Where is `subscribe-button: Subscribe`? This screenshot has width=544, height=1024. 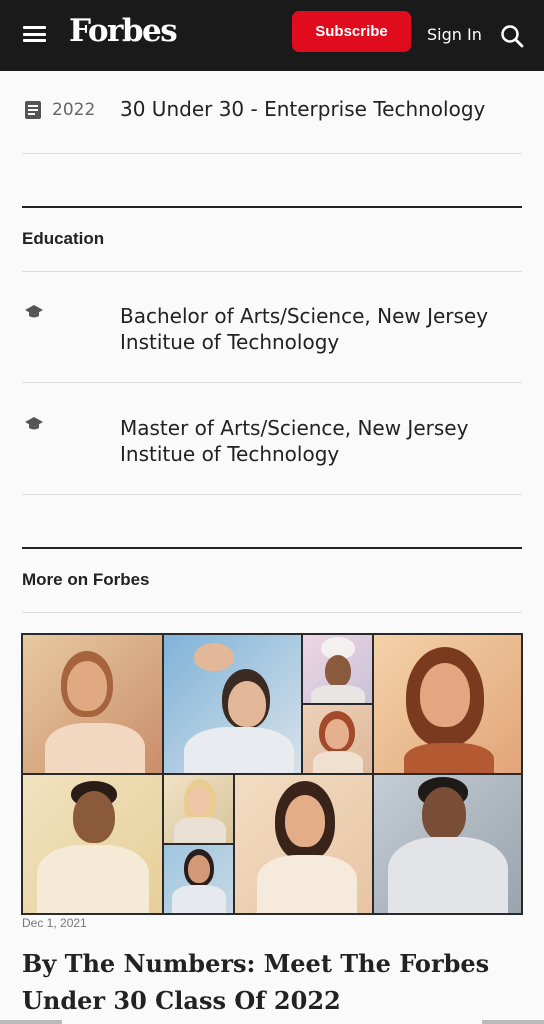 subscribe-button: Subscribe is located at coordinates (351, 31).